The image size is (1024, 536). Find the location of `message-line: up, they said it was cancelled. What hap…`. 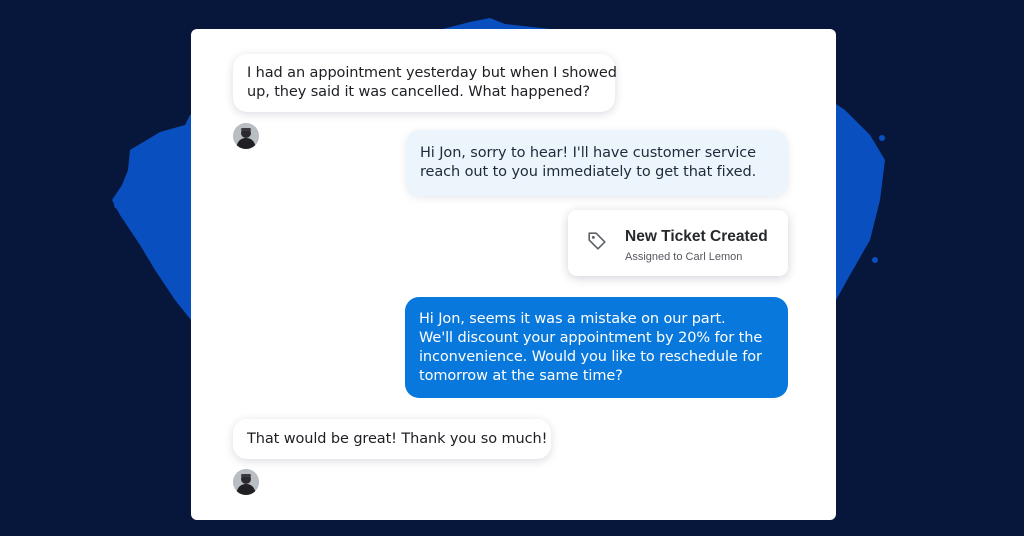

message-line: up, they said it was cancelled. What hap… is located at coordinates (418, 92).